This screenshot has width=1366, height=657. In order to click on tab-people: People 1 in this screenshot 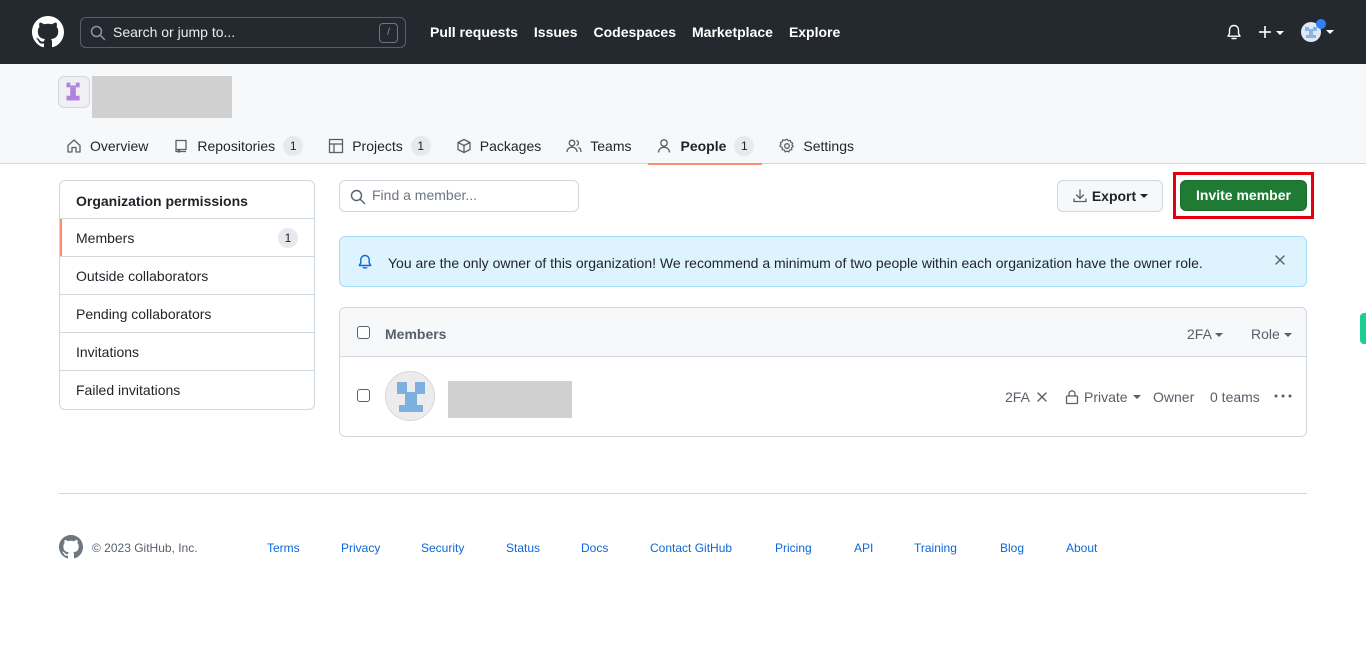, I will do `click(705, 146)`.